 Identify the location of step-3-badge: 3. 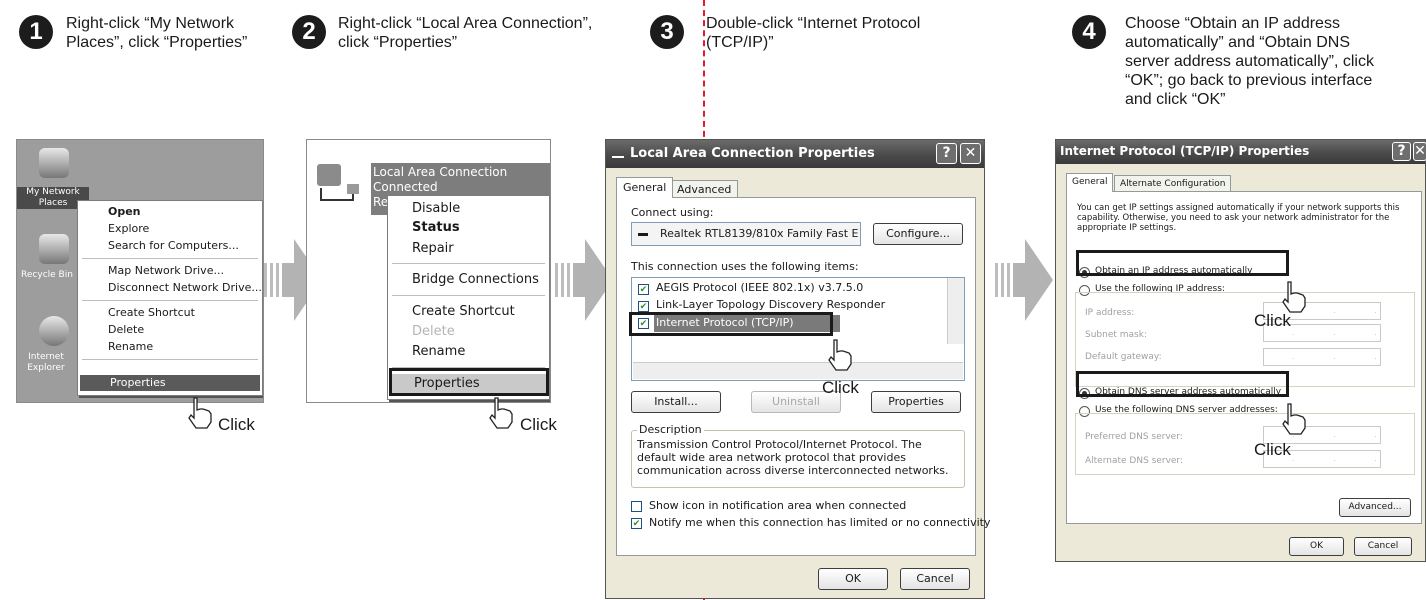
(667, 32).